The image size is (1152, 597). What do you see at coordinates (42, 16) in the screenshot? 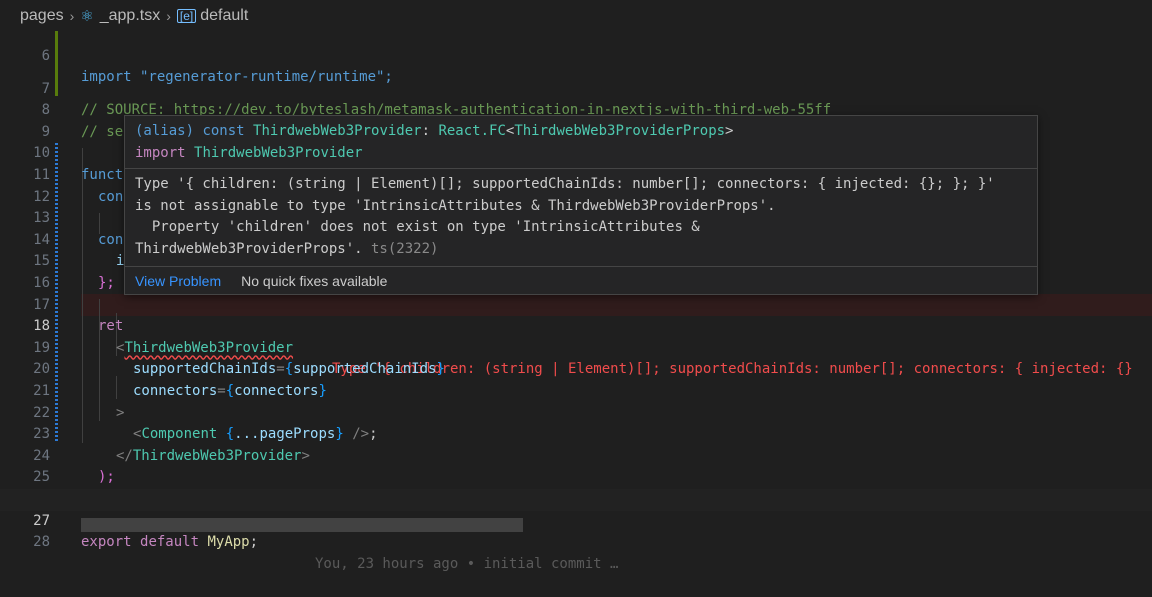
I see `breadcrumb-folder: pages` at bounding box center [42, 16].